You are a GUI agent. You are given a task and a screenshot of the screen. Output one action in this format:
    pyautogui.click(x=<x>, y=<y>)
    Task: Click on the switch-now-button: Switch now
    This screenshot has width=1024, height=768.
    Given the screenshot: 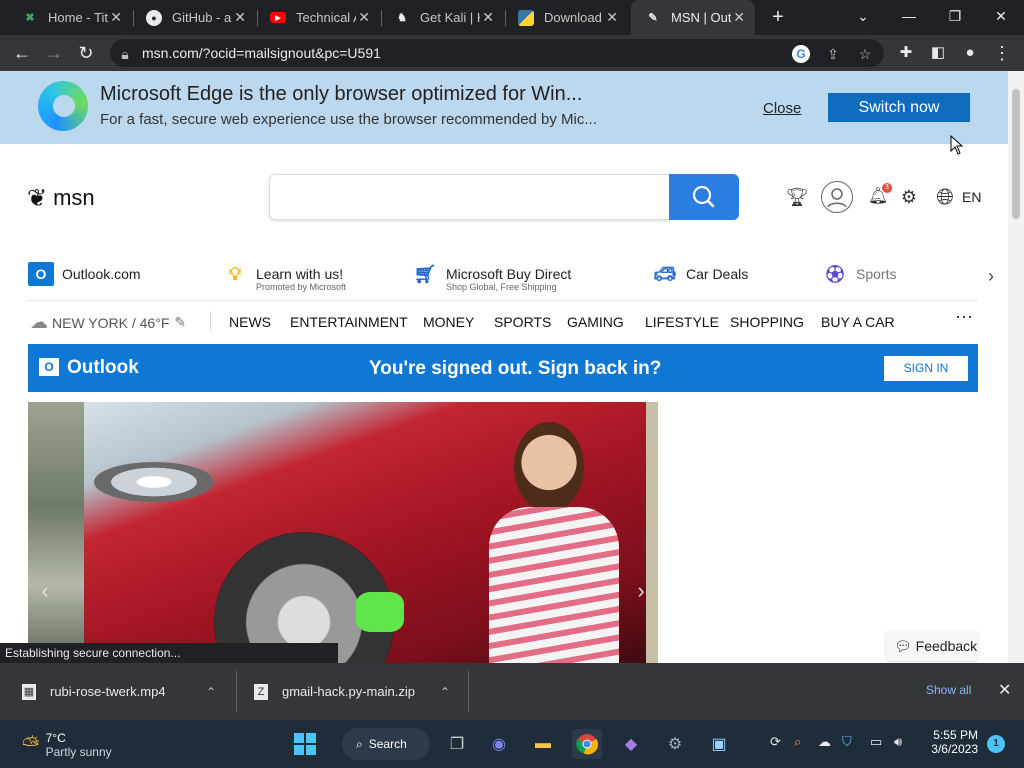 What is the action you would take?
    pyautogui.click(x=899, y=107)
    